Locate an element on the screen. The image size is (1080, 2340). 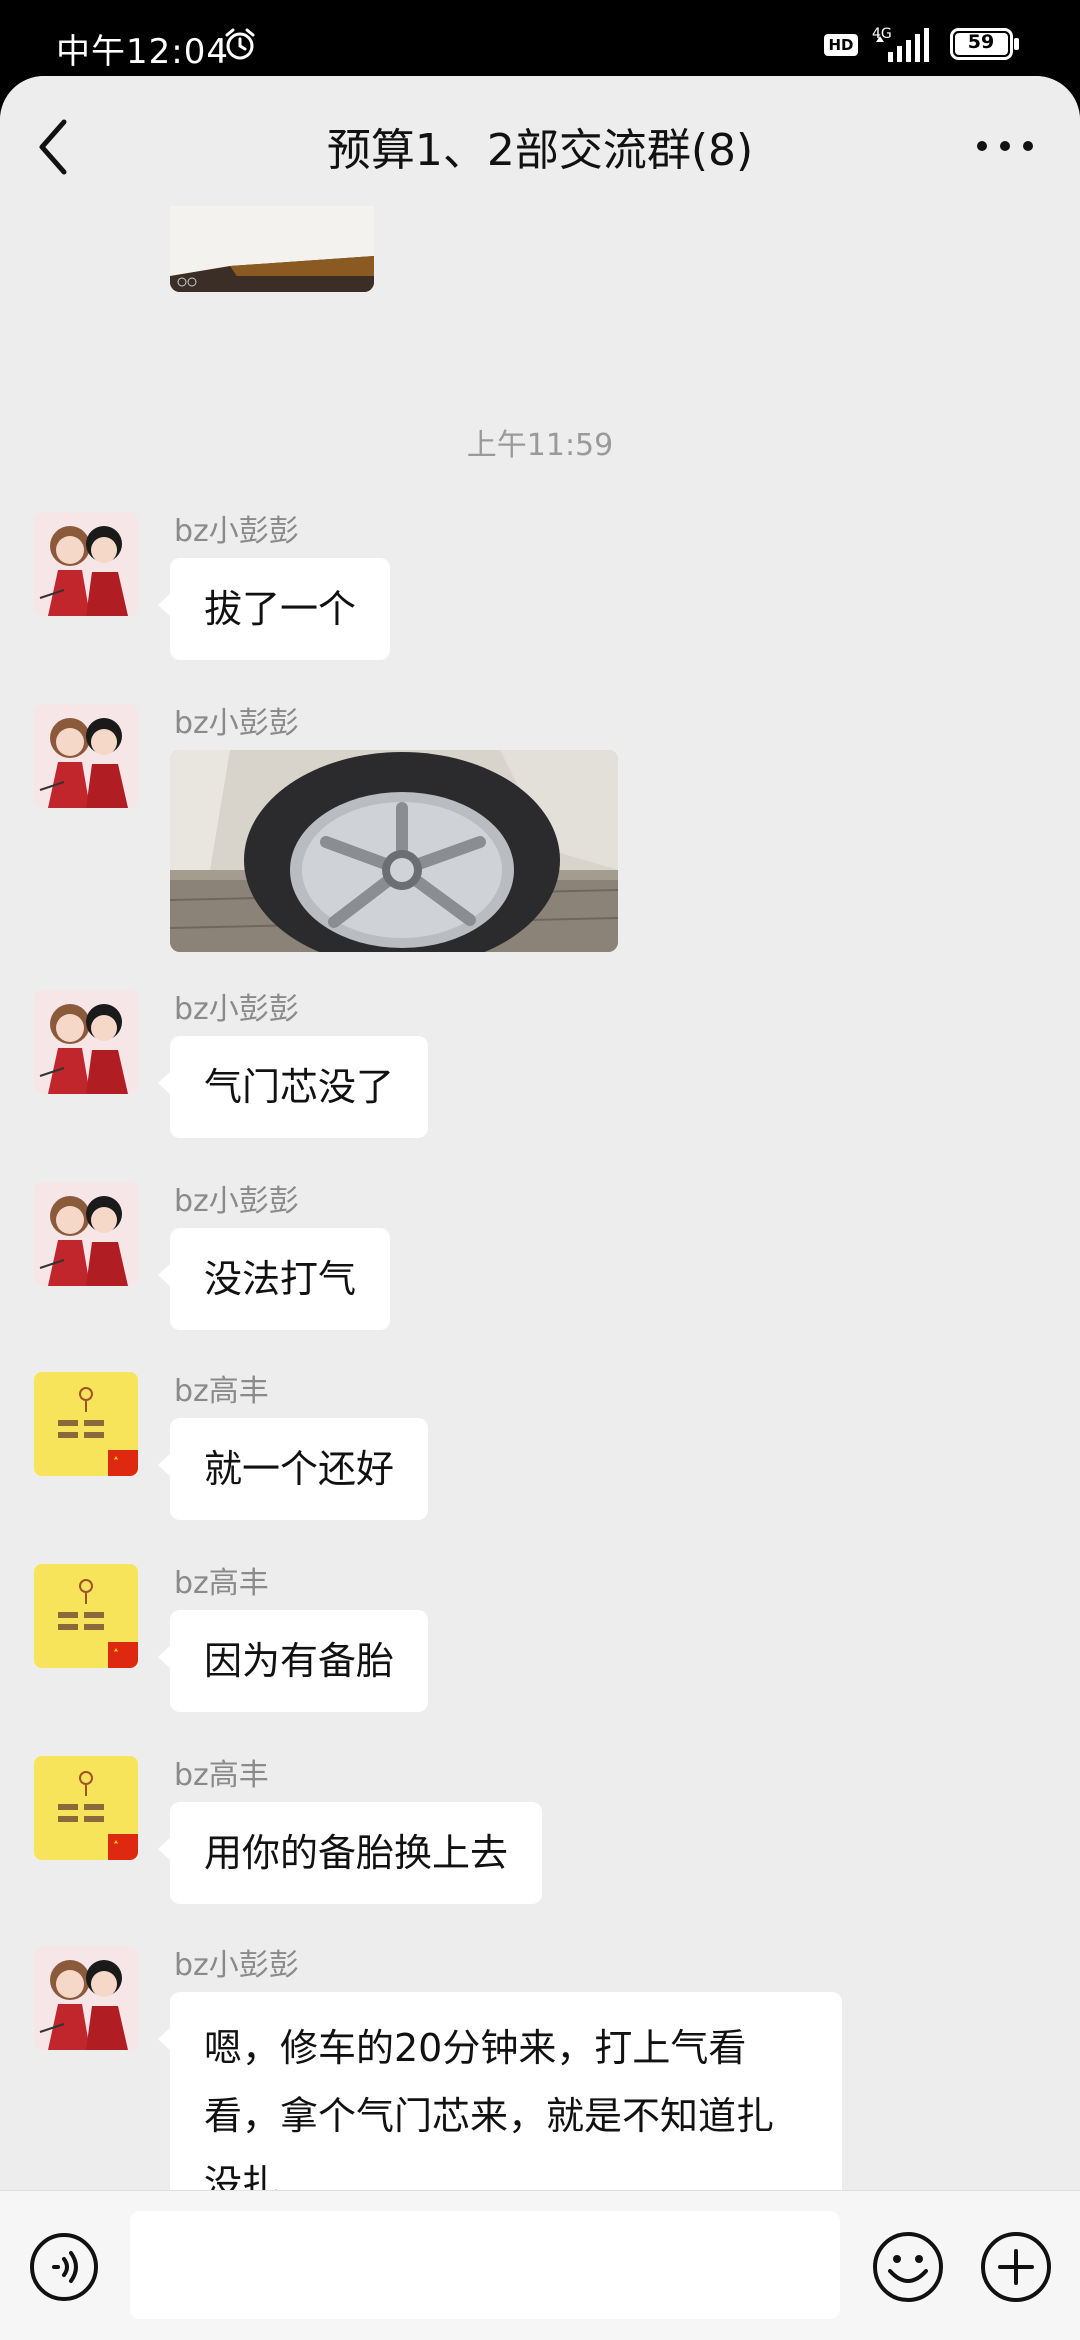
battery-level: 59 is located at coordinates (981, 42).